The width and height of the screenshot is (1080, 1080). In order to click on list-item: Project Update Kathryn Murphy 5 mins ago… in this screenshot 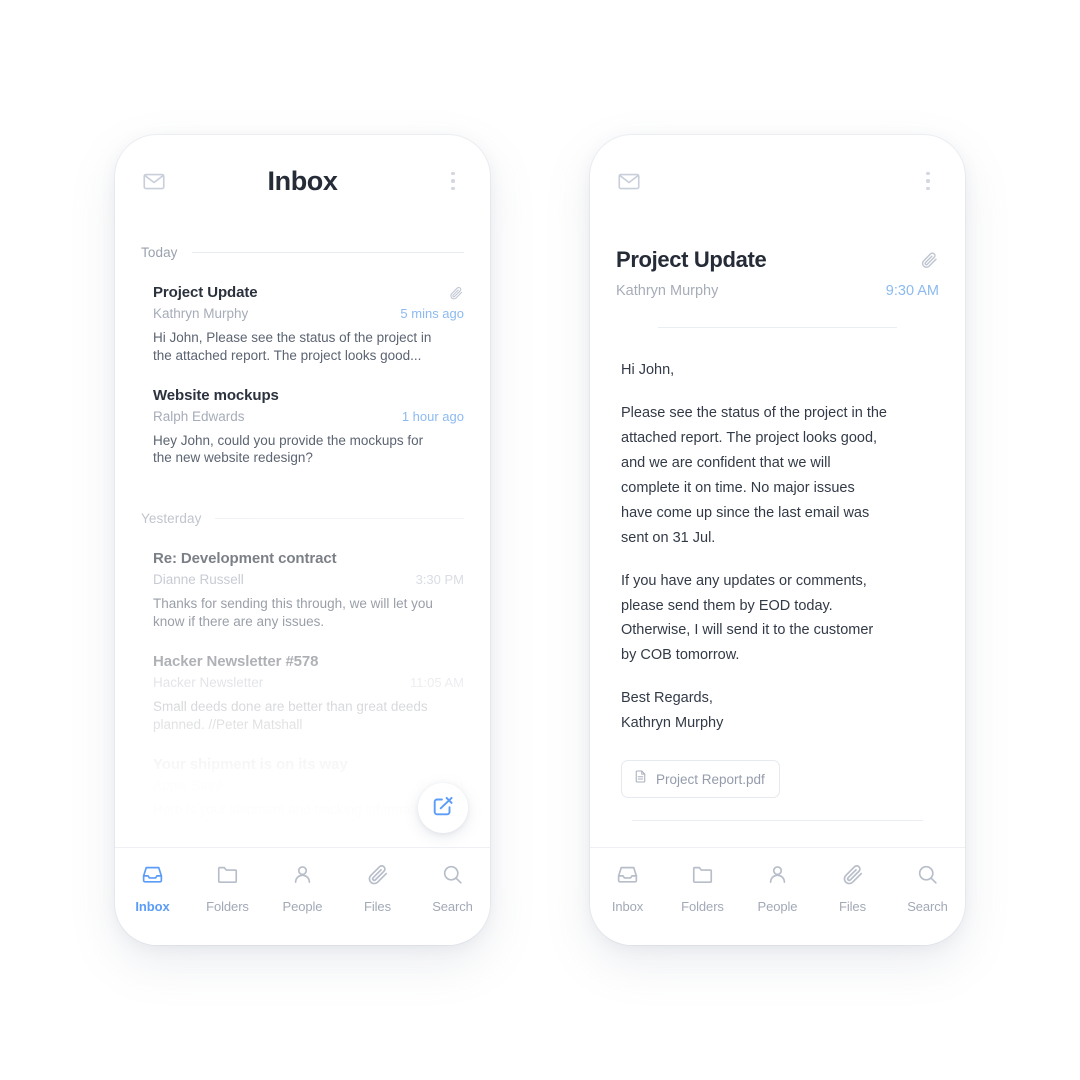, I will do `click(302, 327)`.